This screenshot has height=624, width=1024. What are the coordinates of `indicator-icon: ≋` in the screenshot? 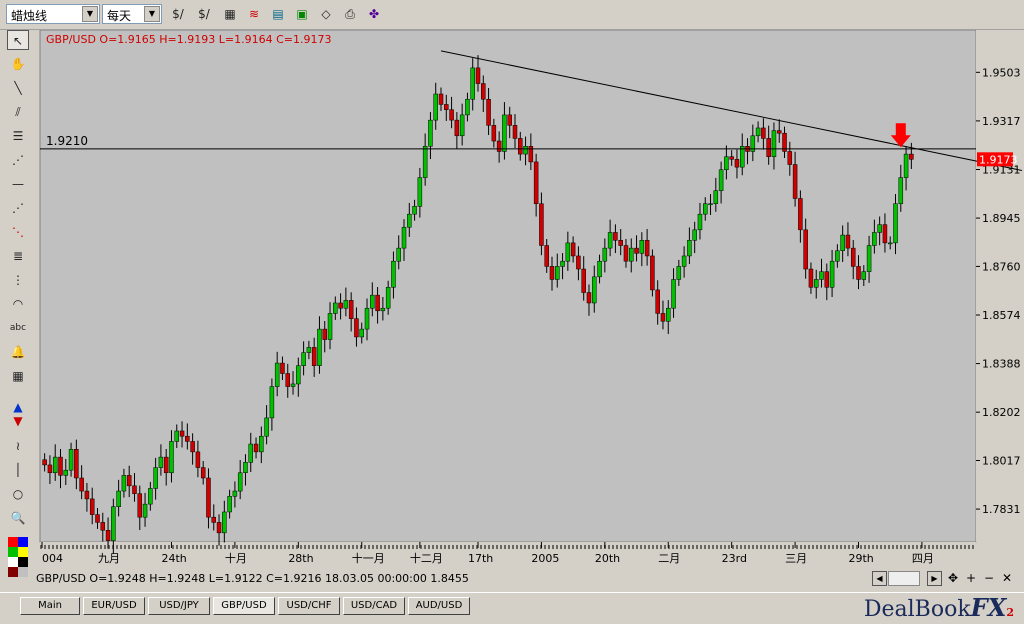 It's located at (254, 14).